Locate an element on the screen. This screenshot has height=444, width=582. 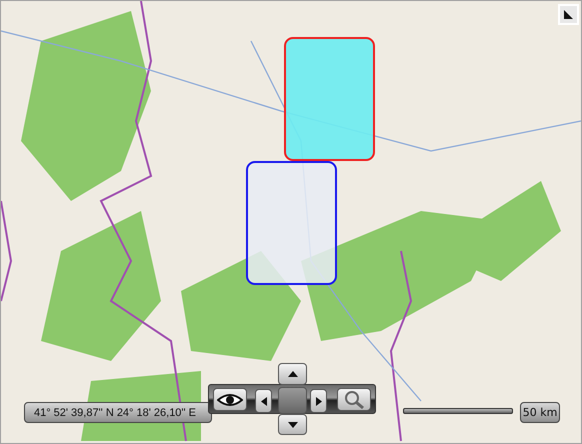
right-arrow-icon is located at coordinates (319, 401).